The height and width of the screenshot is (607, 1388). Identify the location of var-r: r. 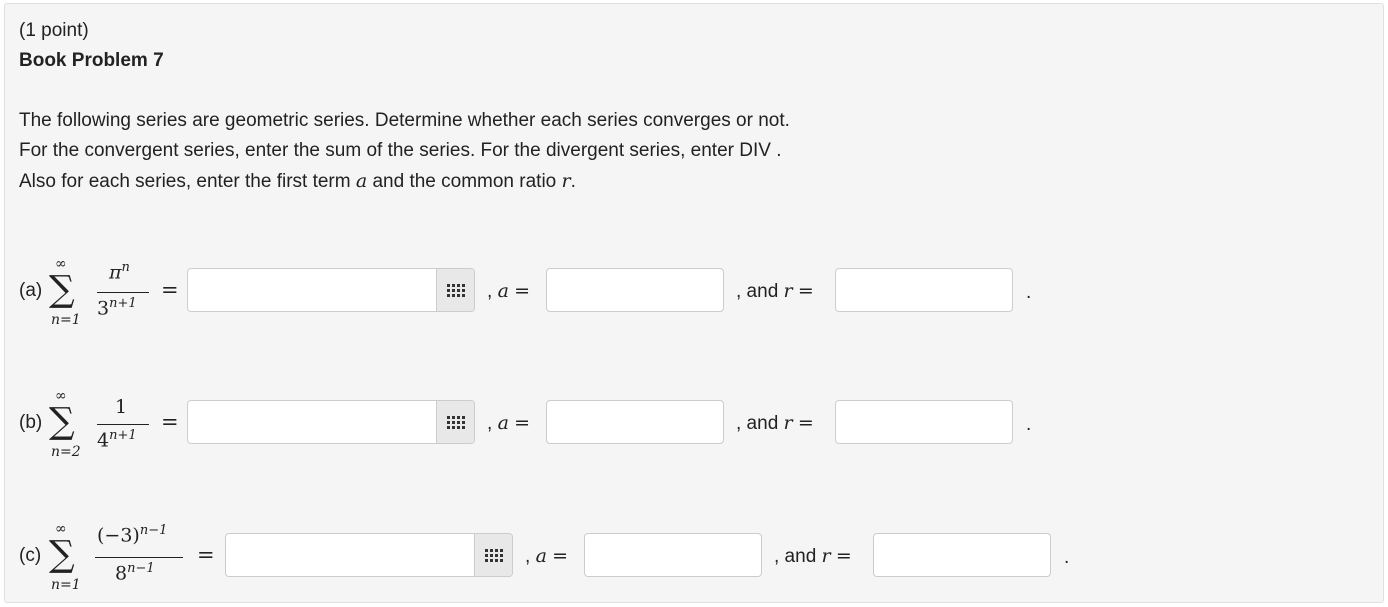
(566, 181).